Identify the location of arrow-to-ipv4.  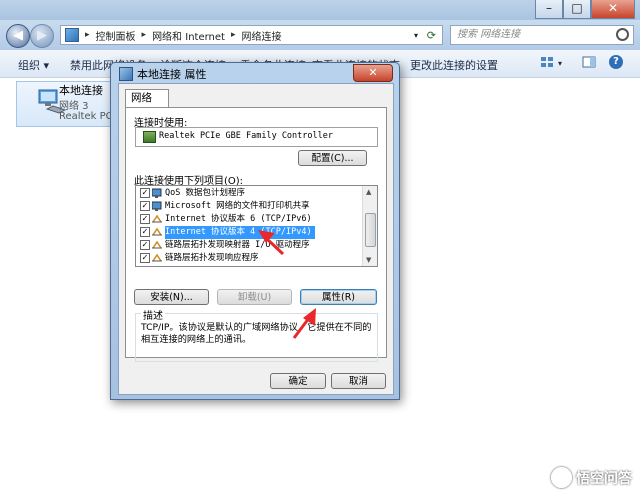
(271, 243).